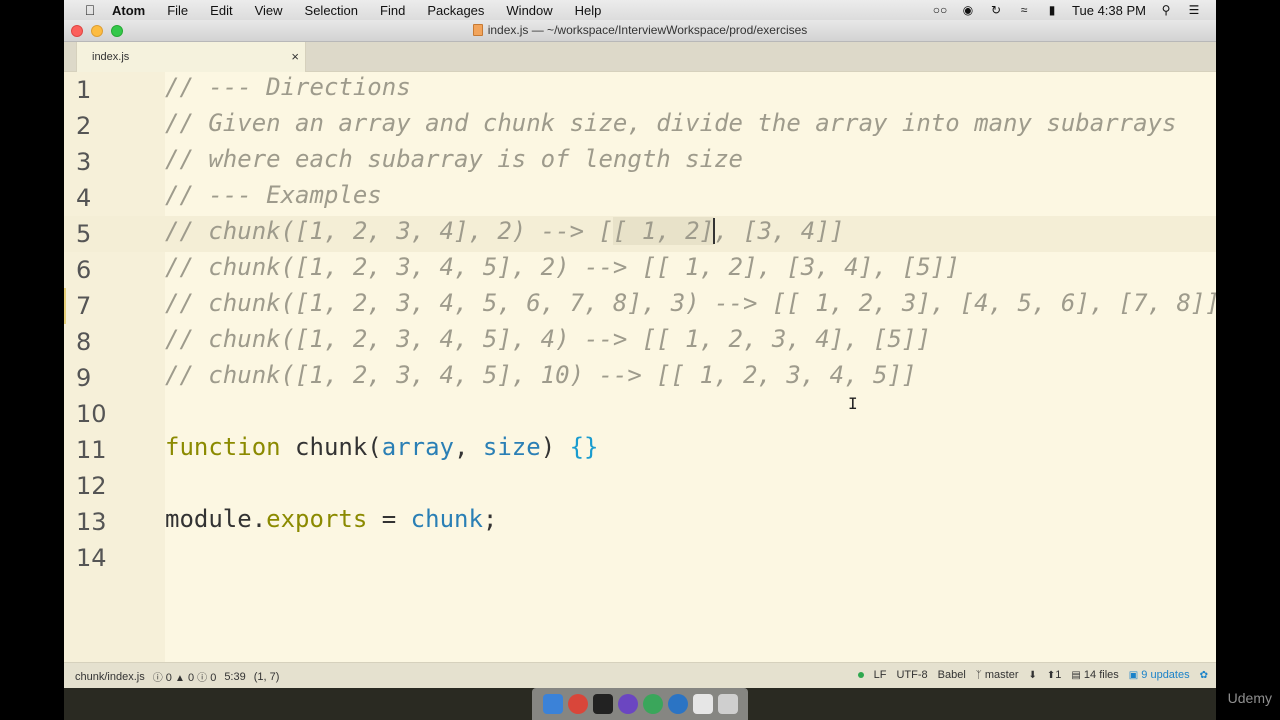 The height and width of the screenshot is (720, 1280). What do you see at coordinates (940, 10) in the screenshot?
I see `glasses-icon: ○○` at bounding box center [940, 10].